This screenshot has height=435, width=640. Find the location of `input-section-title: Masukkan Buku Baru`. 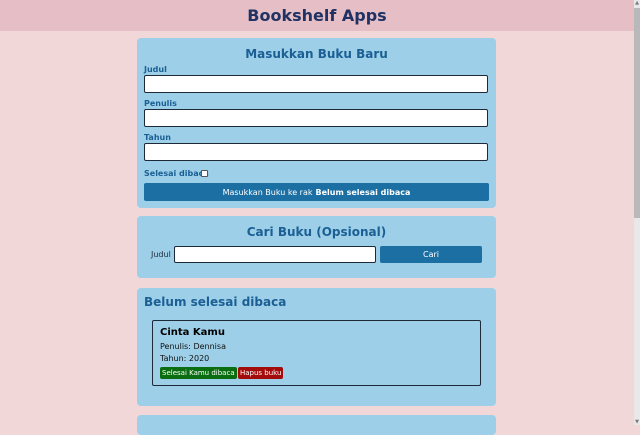

input-section-title: Masukkan Buku Baru is located at coordinates (316, 54).